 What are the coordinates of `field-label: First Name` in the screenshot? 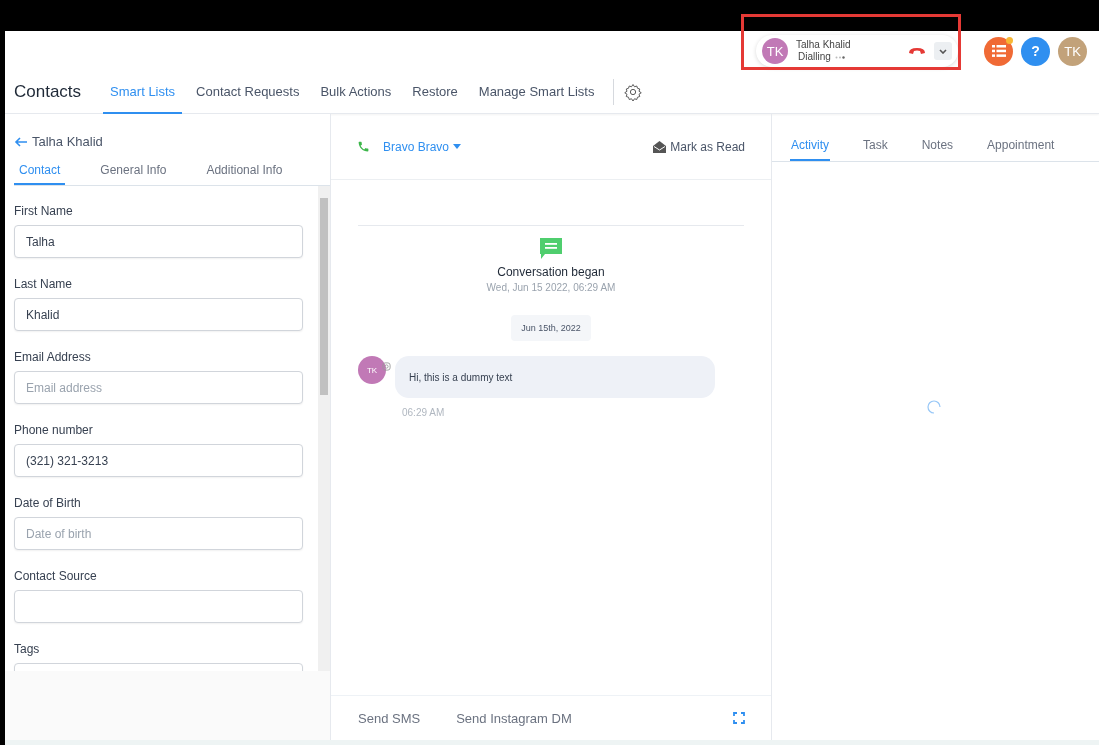 It's located at (44, 211).